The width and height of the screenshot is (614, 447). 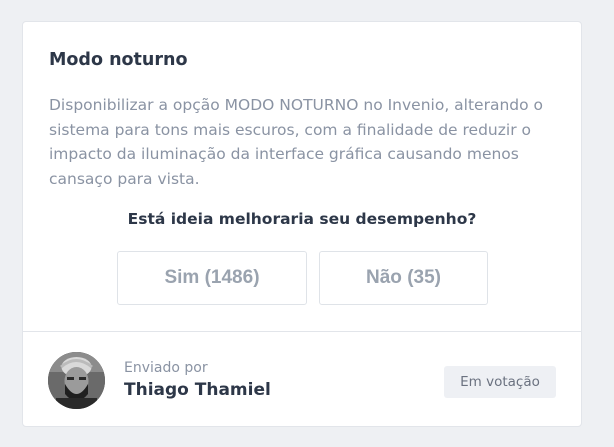 What do you see at coordinates (212, 278) in the screenshot?
I see `vote-yes-button: Sim (1486)` at bounding box center [212, 278].